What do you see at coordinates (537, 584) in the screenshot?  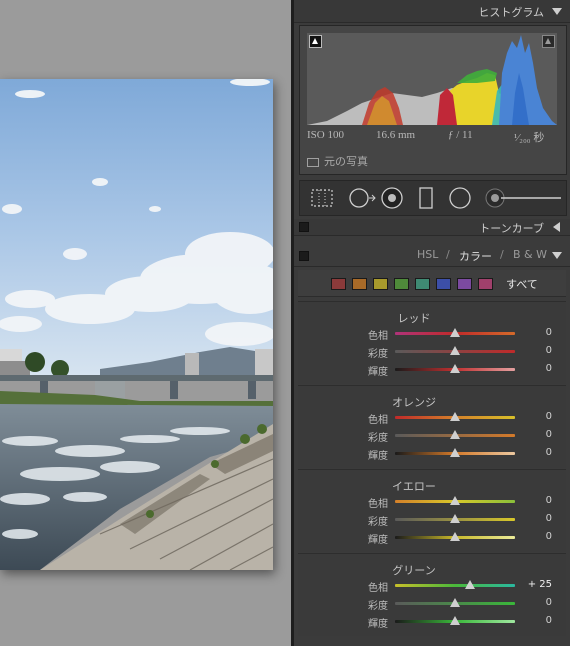 I see `slider-value: + 25` at bounding box center [537, 584].